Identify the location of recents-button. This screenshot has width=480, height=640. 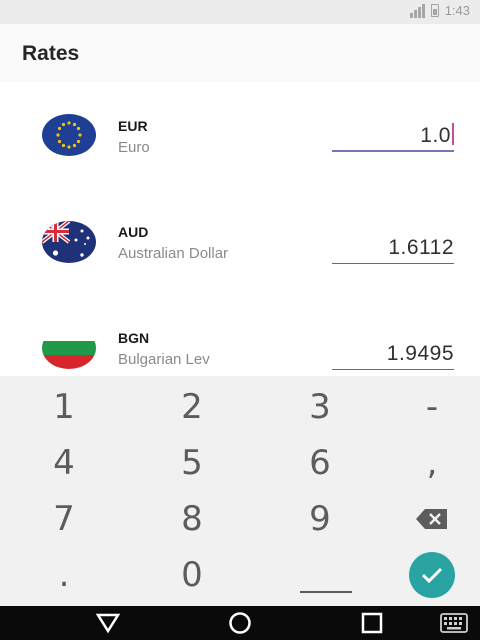
(372, 623).